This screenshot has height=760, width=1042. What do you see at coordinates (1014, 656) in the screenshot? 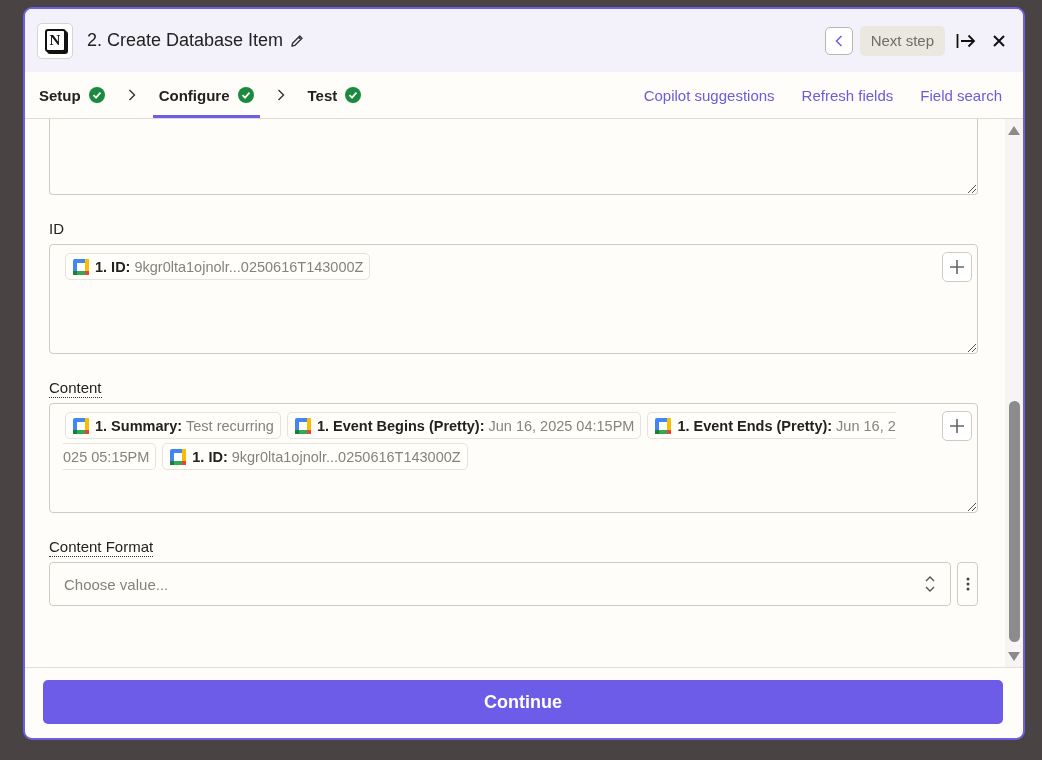
I see `triangle-down-icon` at bounding box center [1014, 656].